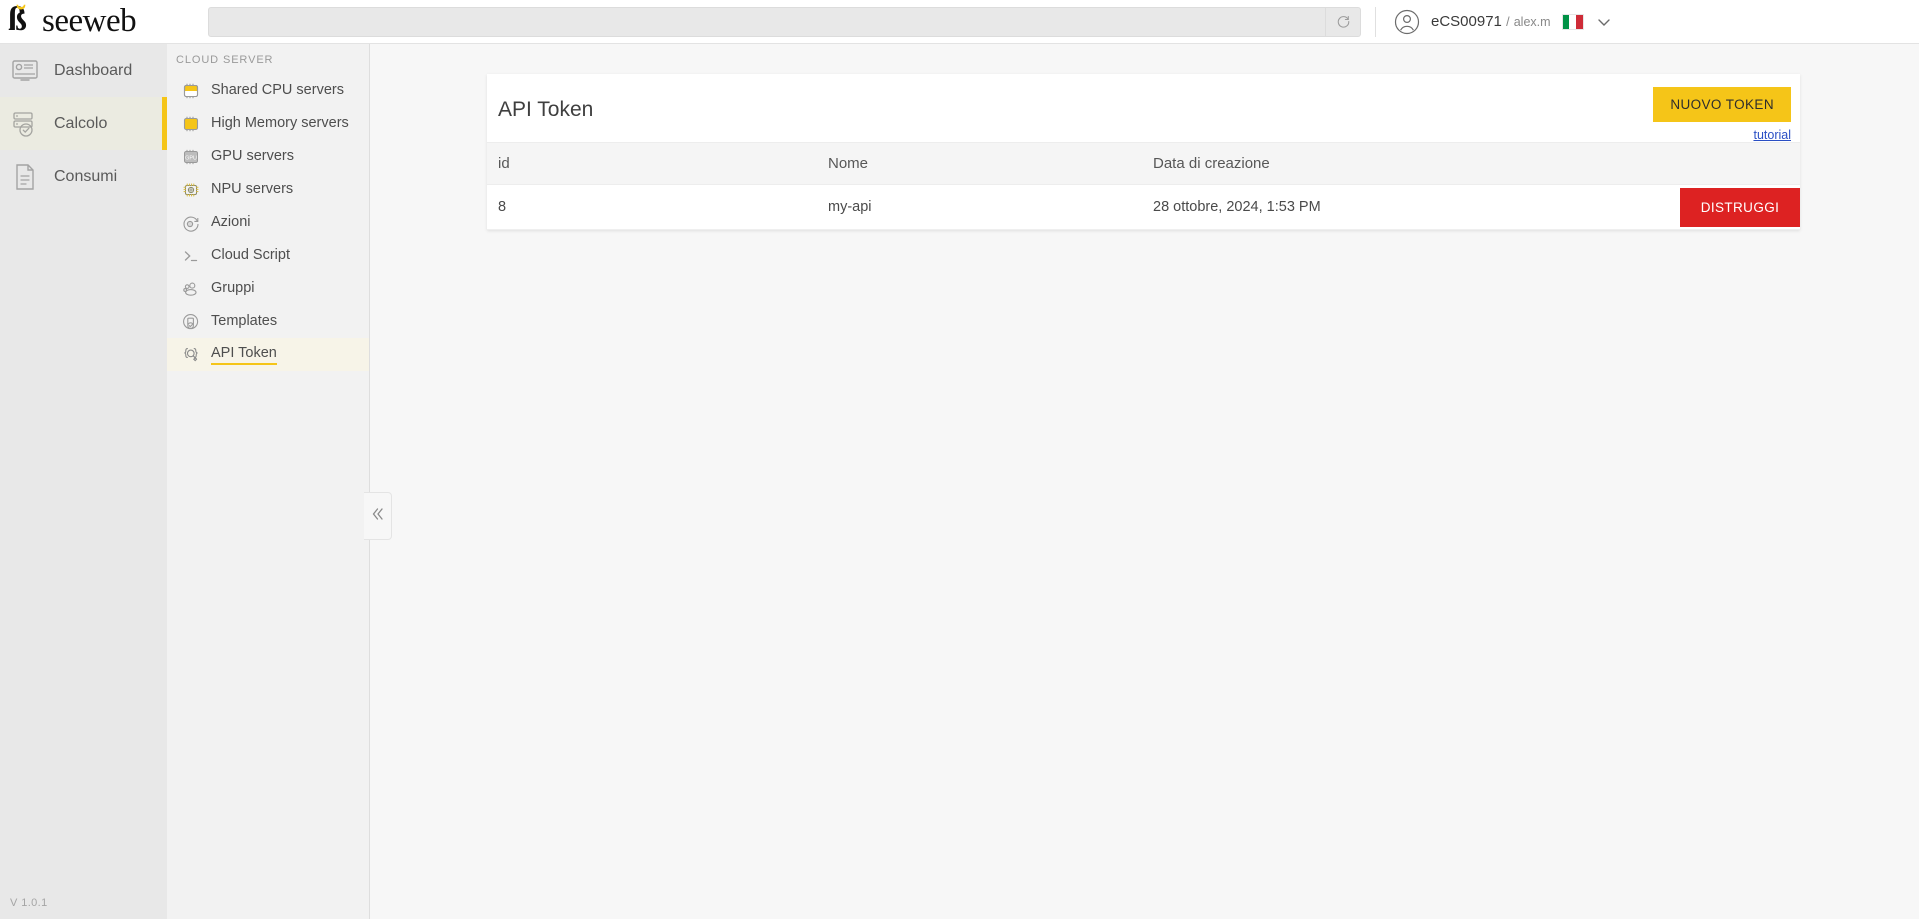 The width and height of the screenshot is (1919, 919). Describe the element at coordinates (1407, 22) in the screenshot. I see `avatar-icon` at that location.